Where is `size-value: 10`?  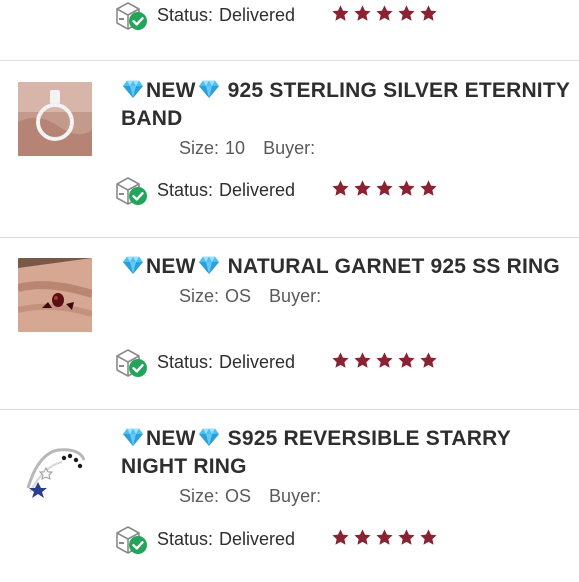
size-value: 10 is located at coordinates (235, 148).